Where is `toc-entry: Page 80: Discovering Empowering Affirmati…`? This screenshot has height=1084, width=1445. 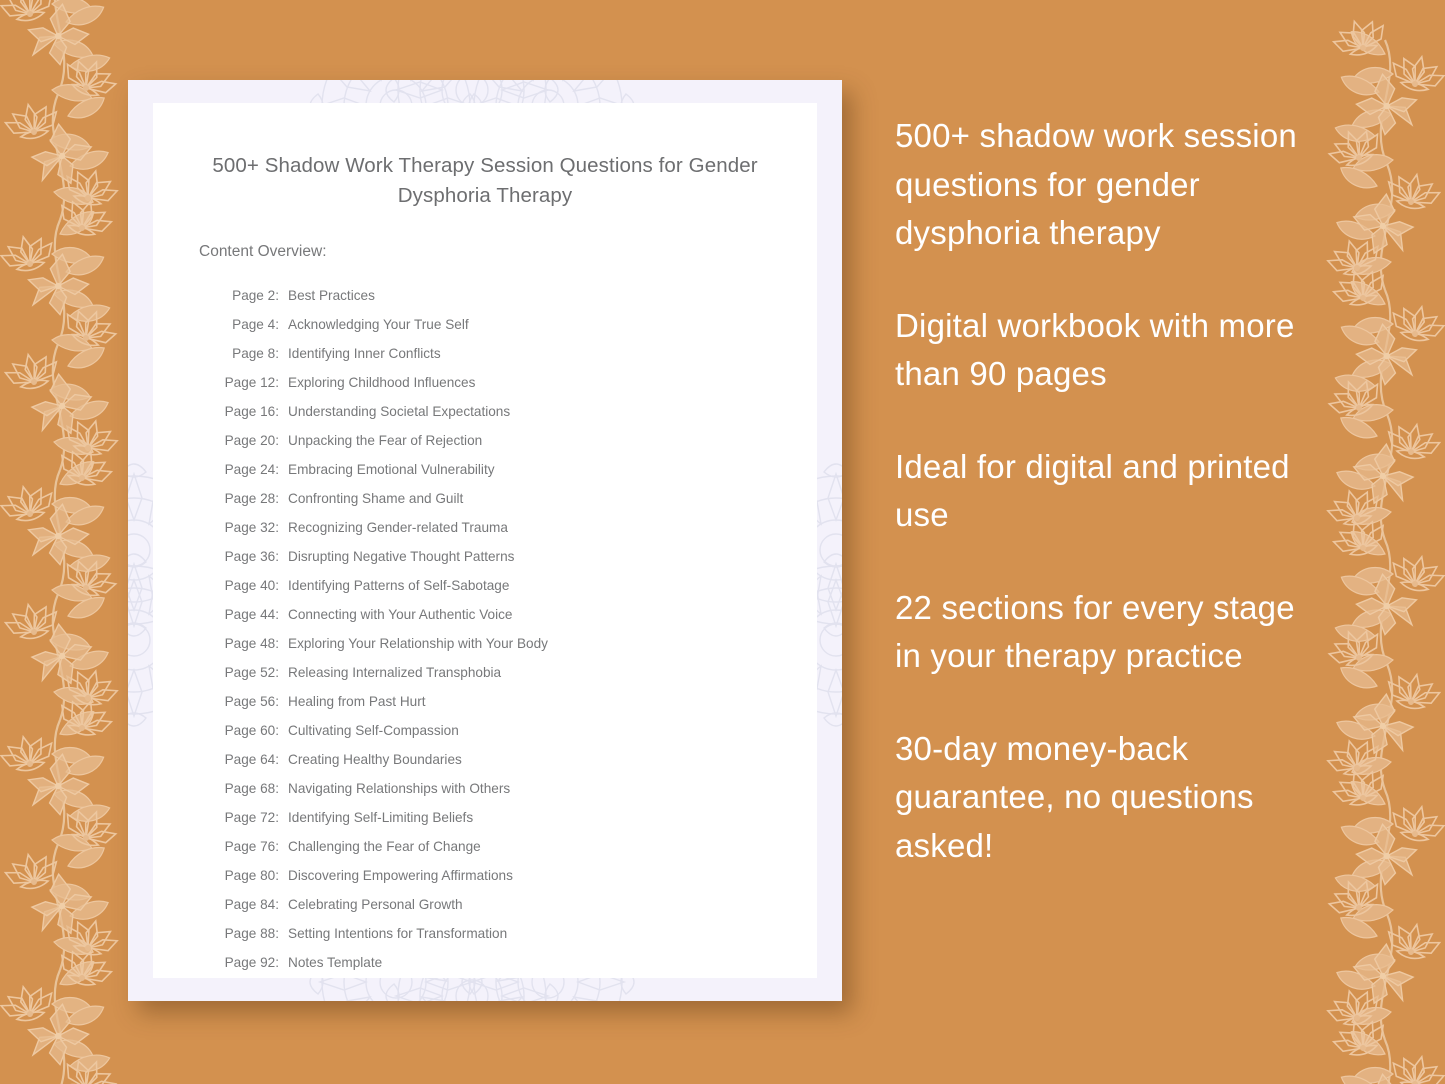
toc-entry: Page 80: Discovering Empowering Affirmati… is located at coordinates (519, 875).